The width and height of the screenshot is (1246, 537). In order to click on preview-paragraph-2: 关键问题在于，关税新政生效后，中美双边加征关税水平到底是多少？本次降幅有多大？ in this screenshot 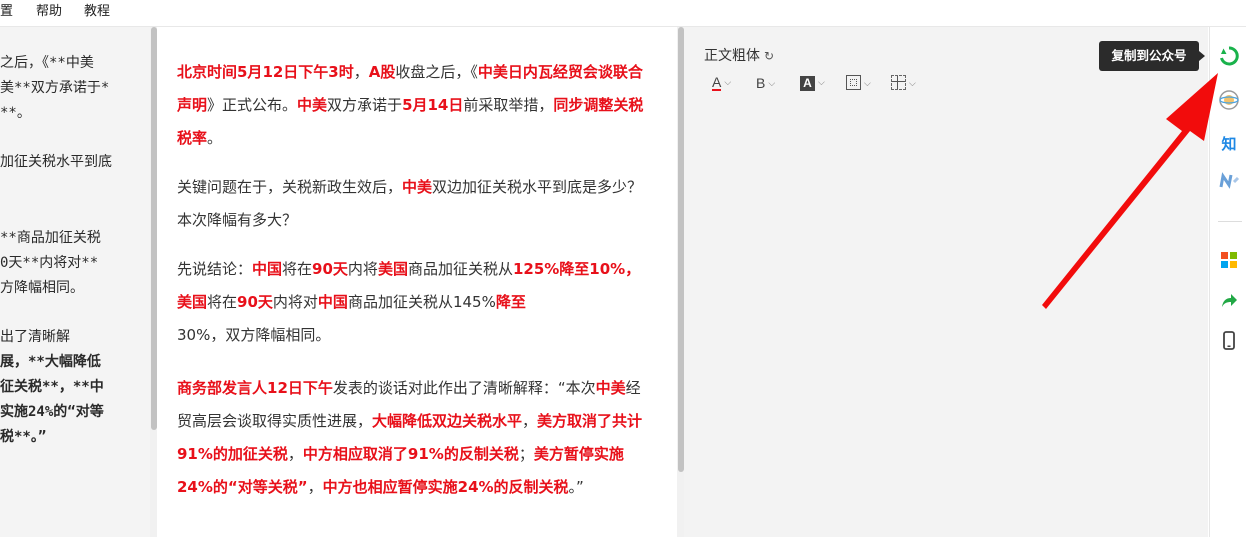, I will do `click(410, 203)`.